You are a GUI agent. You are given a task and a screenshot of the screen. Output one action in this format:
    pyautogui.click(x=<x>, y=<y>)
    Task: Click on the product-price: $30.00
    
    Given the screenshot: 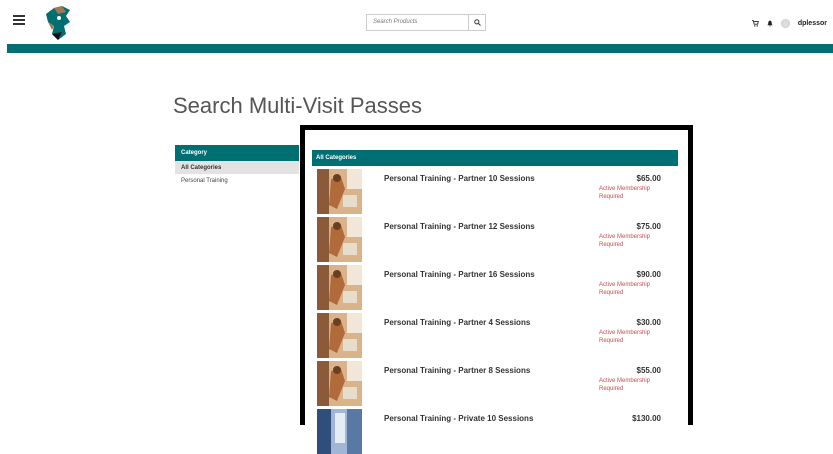 What is the action you would take?
    pyautogui.click(x=648, y=322)
    